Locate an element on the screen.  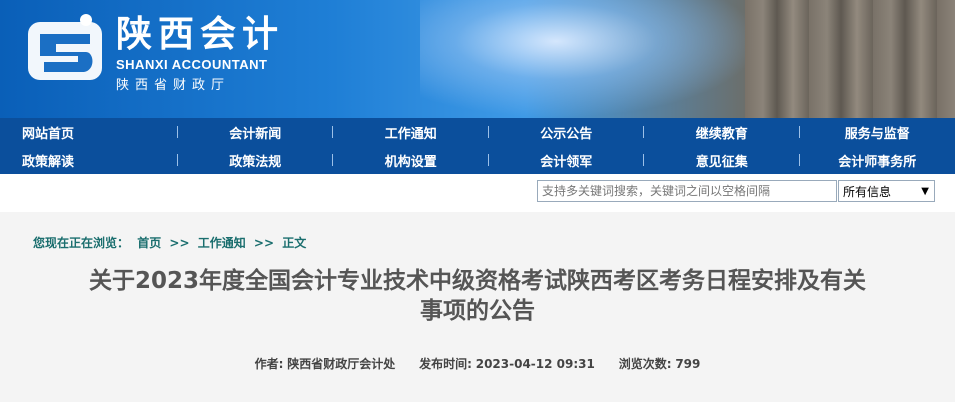
article-title-line-2: 事项的公告 is located at coordinates (477, 311).